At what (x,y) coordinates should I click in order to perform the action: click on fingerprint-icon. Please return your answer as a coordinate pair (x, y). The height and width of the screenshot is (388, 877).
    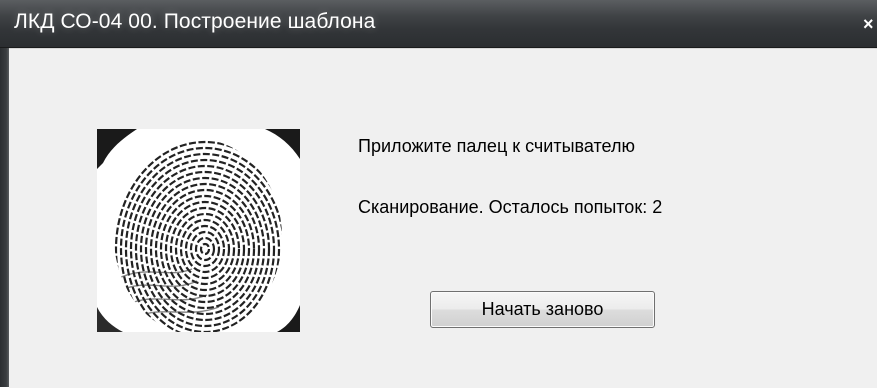
    Looking at the image, I should click on (198, 230).